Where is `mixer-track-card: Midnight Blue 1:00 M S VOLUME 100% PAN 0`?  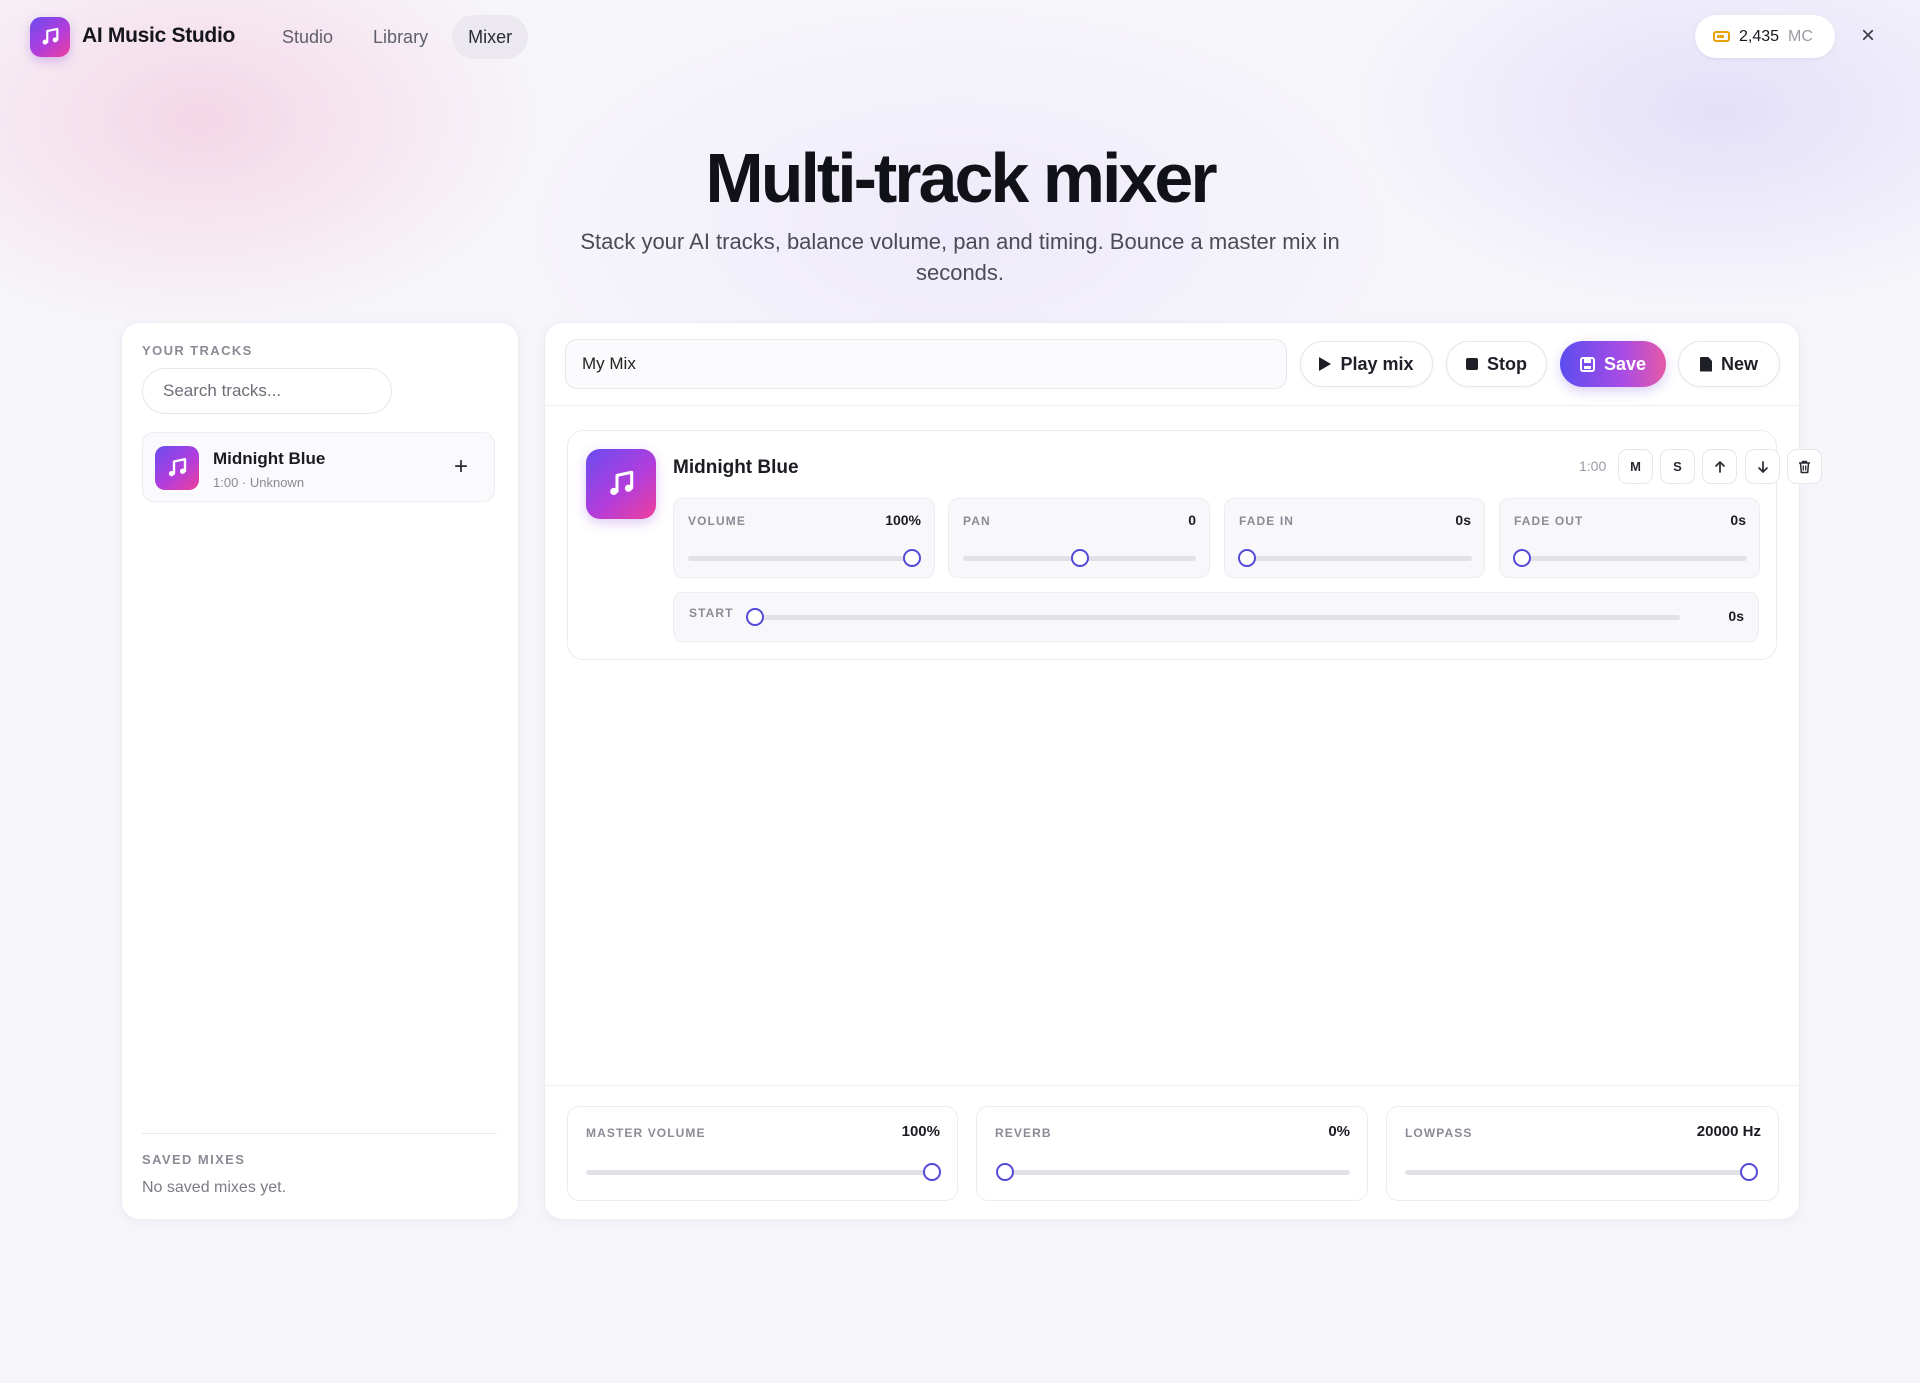 mixer-track-card: Midnight Blue 1:00 M S VOLUME 100% PAN 0 is located at coordinates (1194, 545).